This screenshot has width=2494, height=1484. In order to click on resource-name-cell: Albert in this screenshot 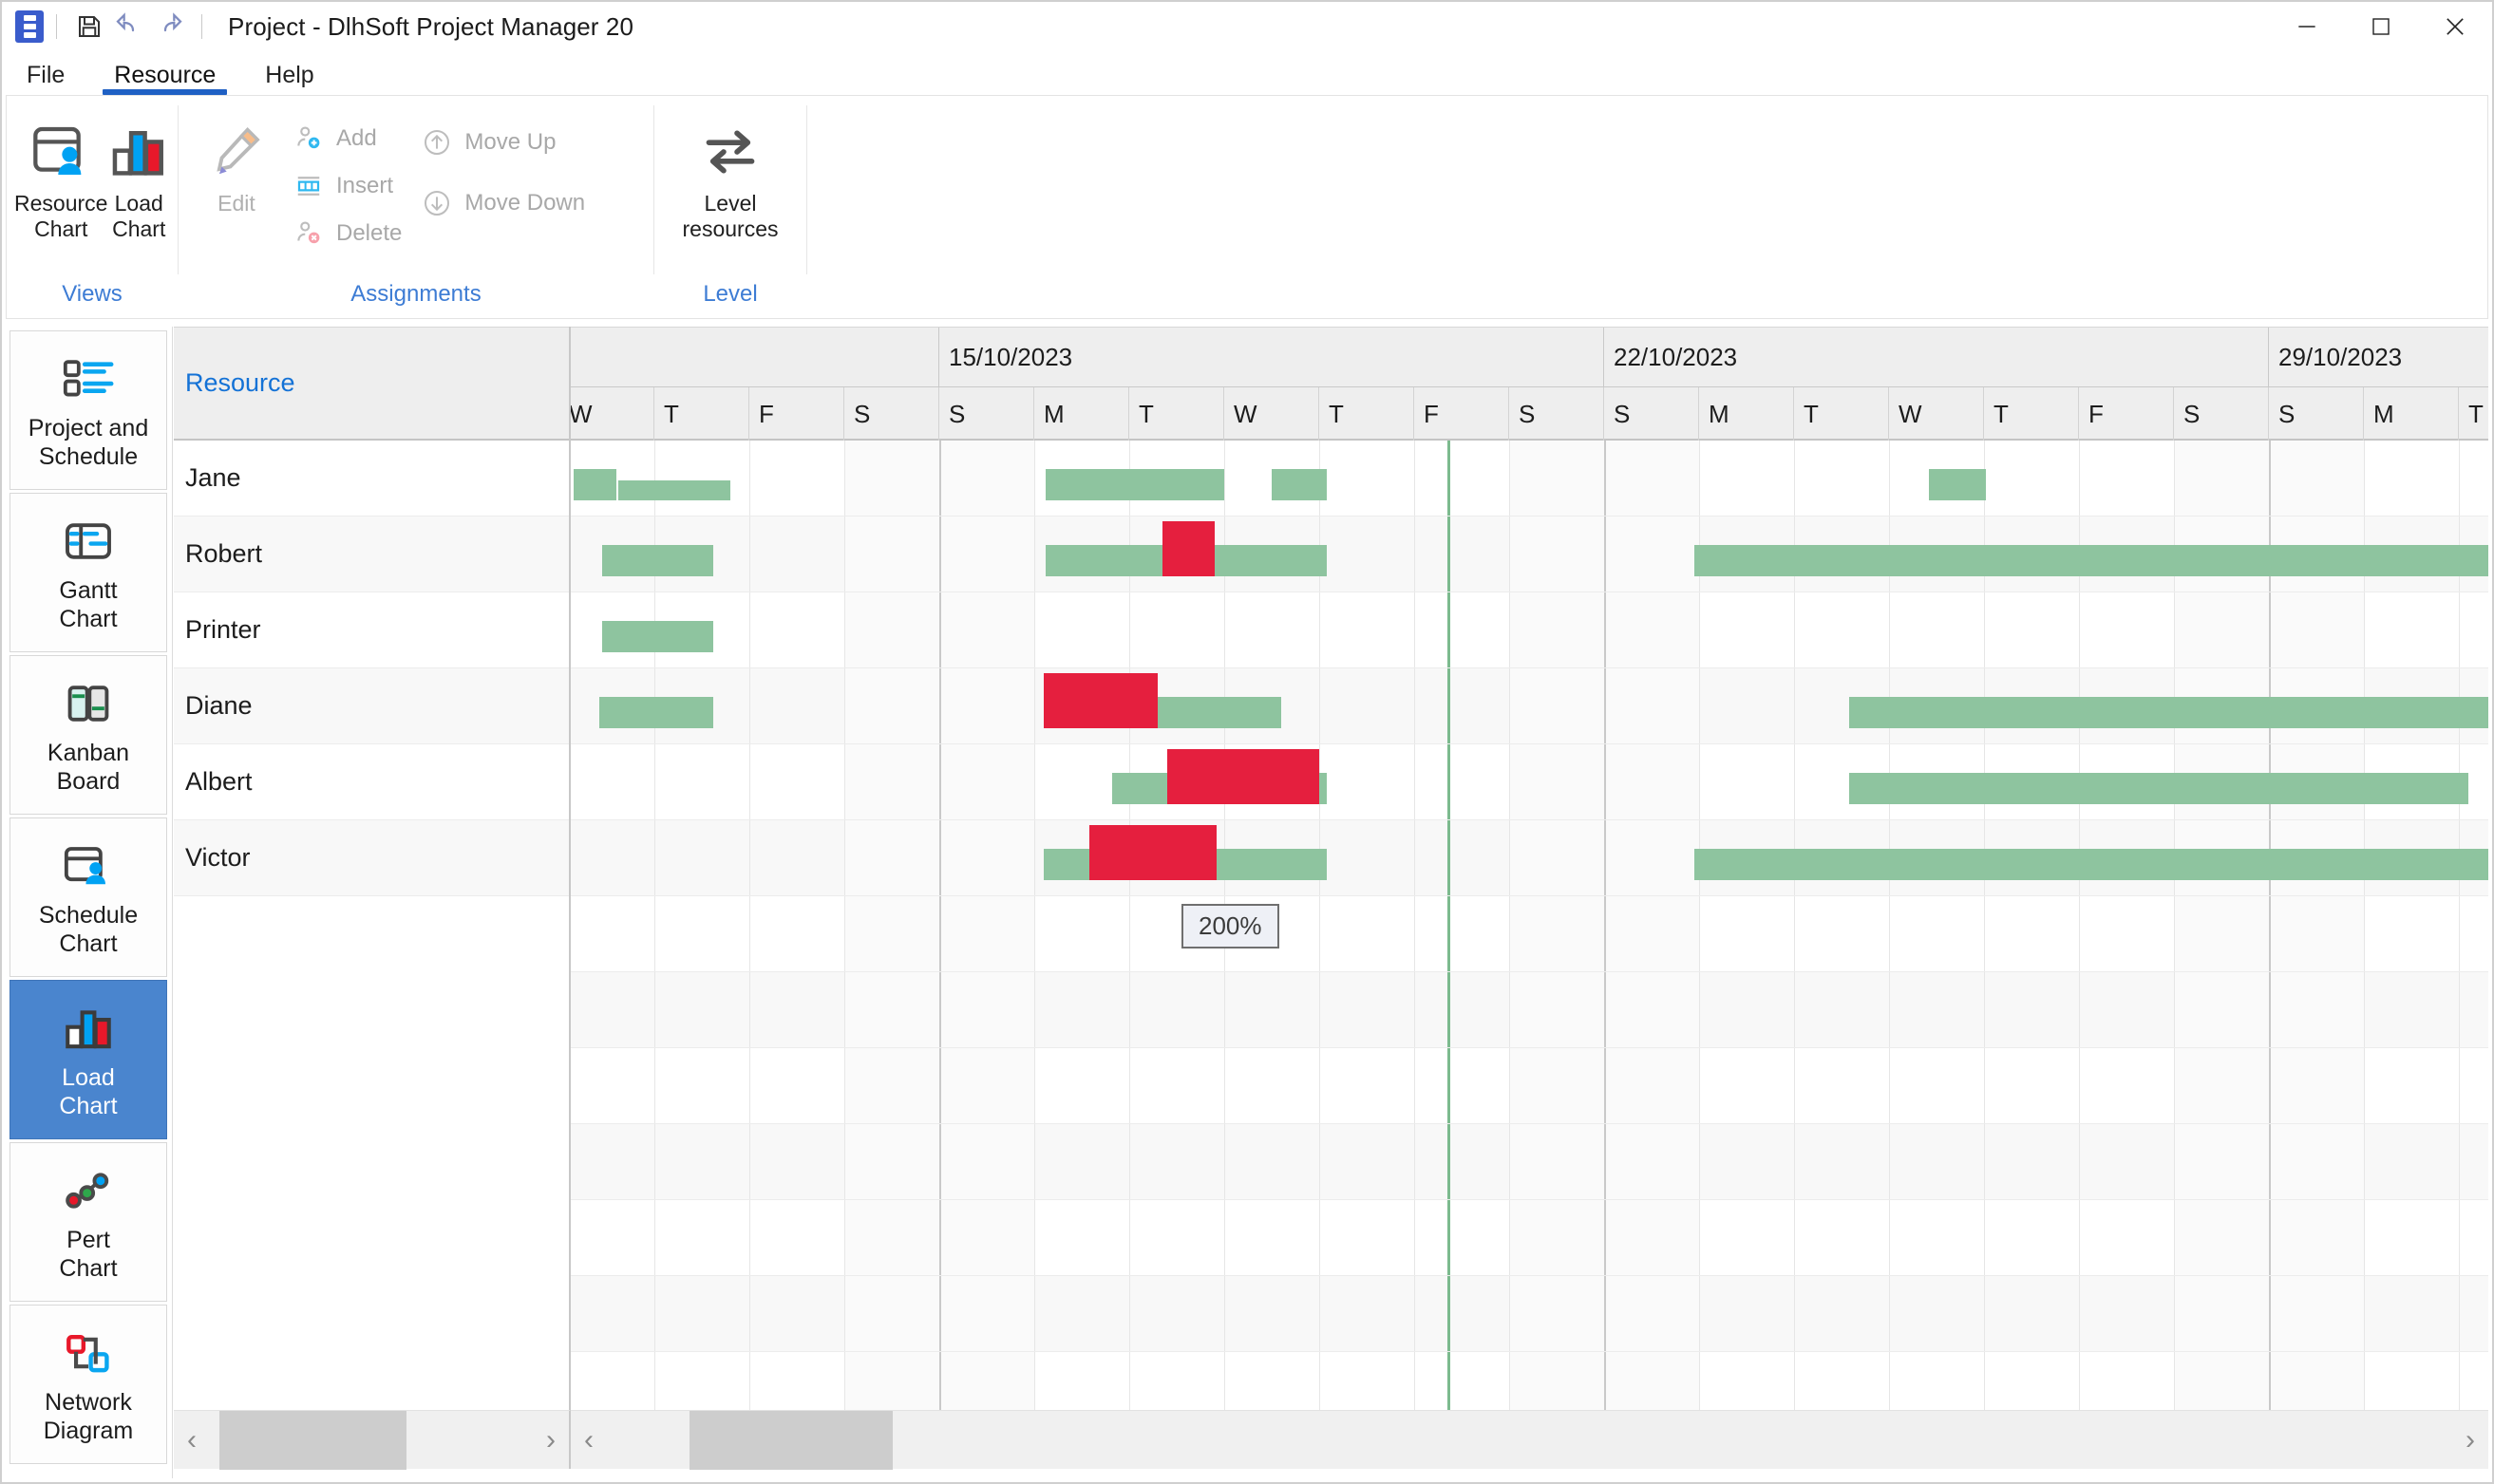, I will do `click(371, 782)`.